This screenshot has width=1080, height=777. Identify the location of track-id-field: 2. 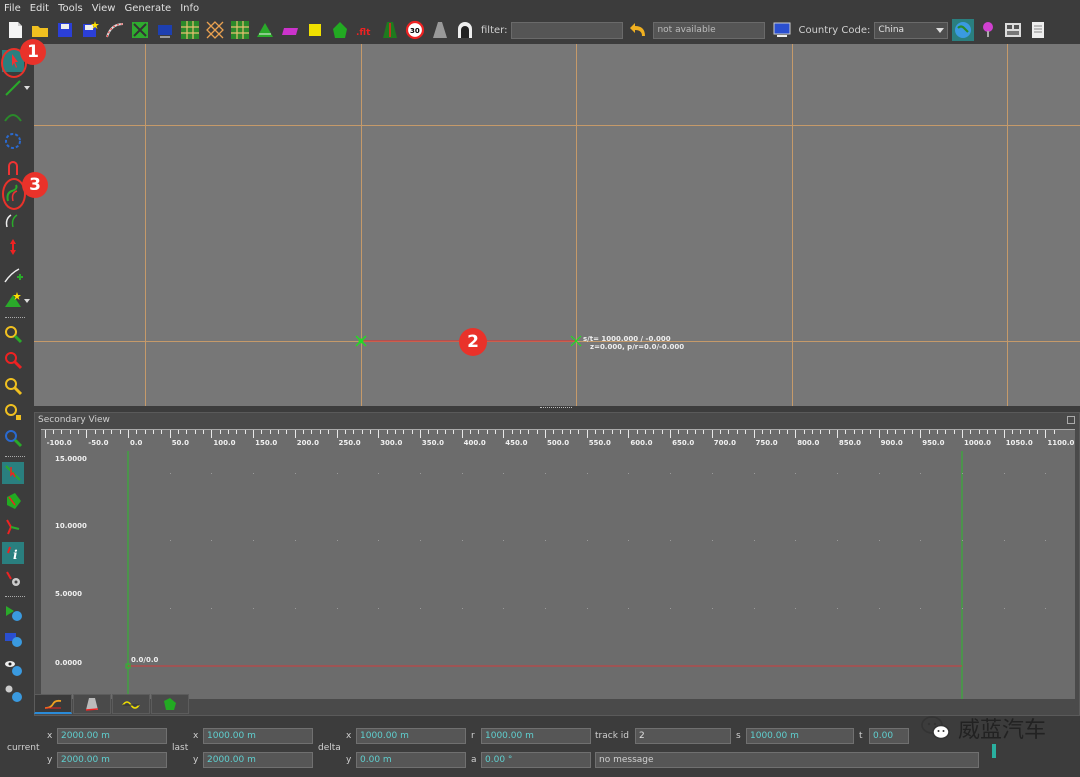
(683, 736).